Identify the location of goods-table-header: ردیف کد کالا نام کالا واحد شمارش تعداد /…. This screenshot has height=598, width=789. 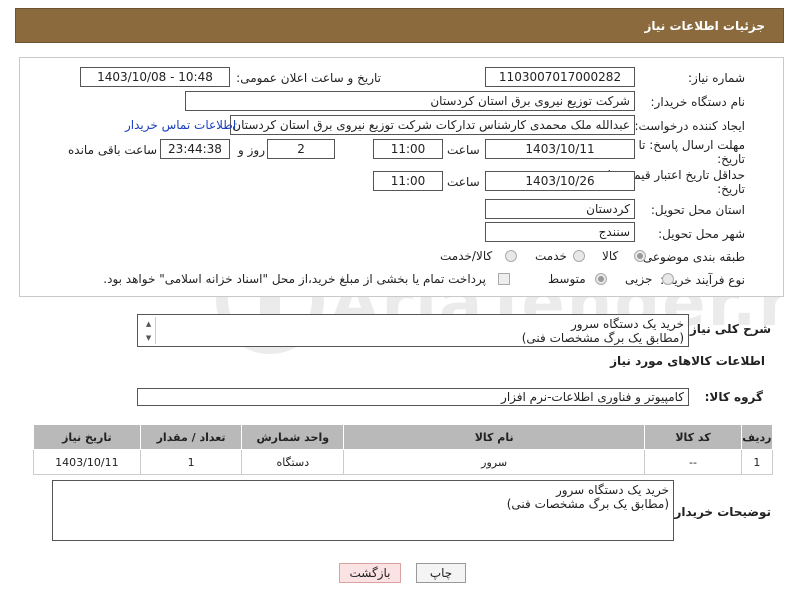
(403, 437).